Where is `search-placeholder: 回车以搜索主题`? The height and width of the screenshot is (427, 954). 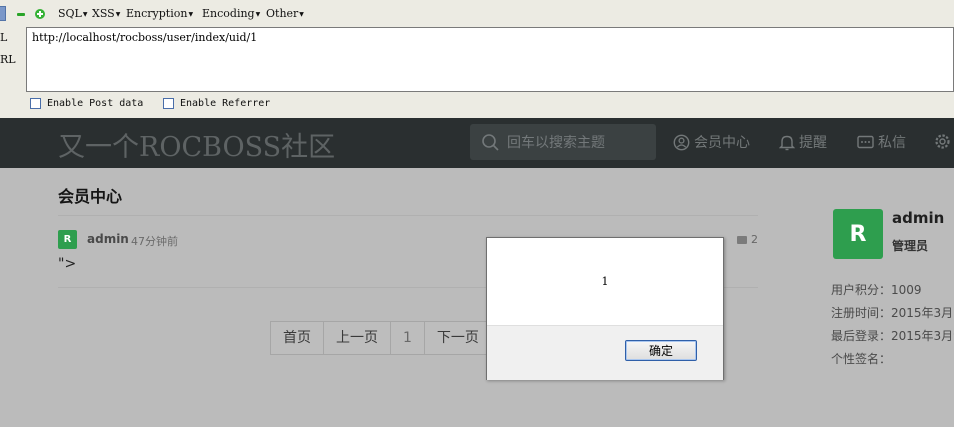 search-placeholder: 回车以搜索主题 is located at coordinates (556, 143).